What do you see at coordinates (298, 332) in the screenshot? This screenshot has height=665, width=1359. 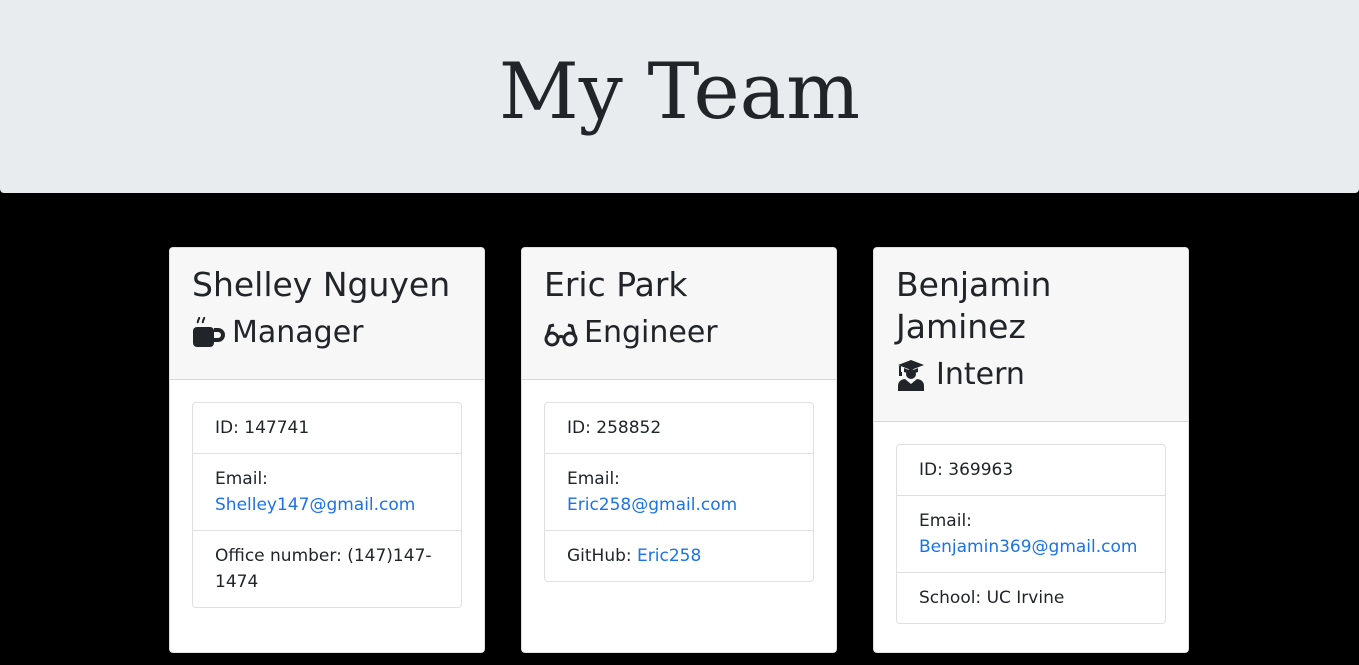 I see `role-label: Manager` at bounding box center [298, 332].